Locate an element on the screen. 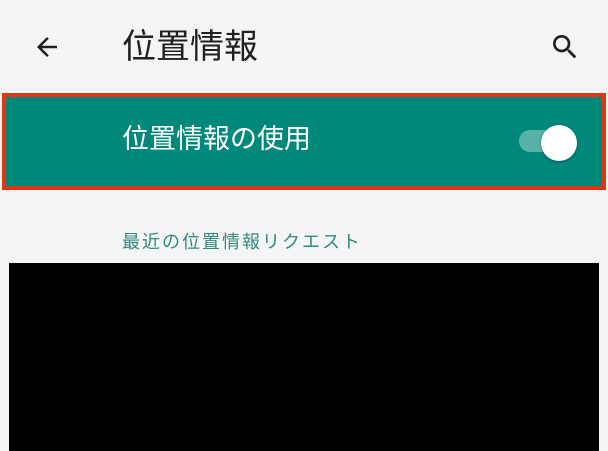 This screenshot has height=451, width=608. switch-thumb is located at coordinates (559, 143).